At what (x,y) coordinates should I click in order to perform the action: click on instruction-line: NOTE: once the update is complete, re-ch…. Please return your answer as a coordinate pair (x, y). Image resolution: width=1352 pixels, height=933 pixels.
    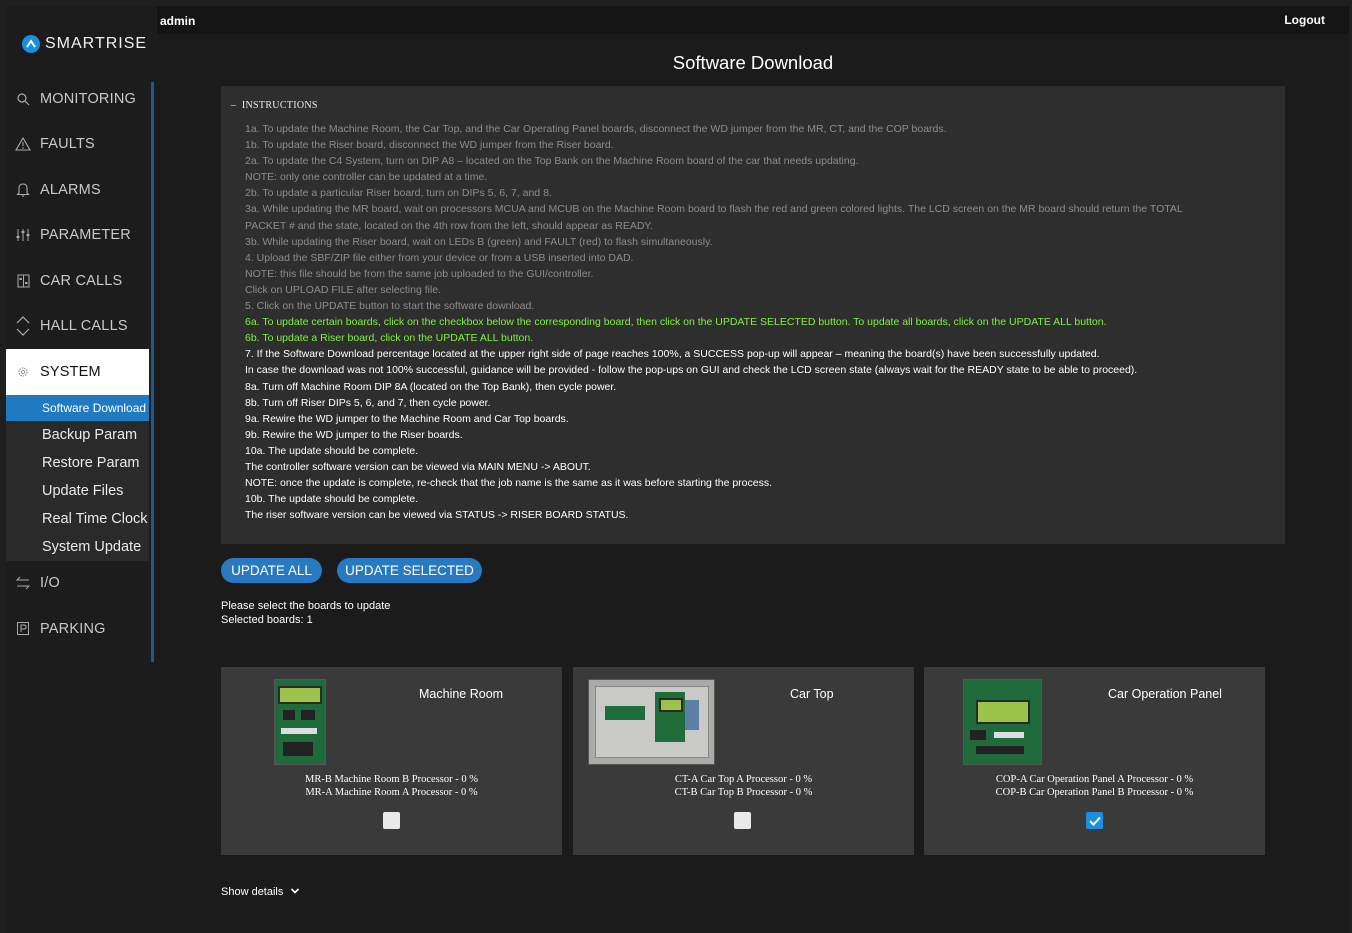
    Looking at the image, I should click on (509, 483).